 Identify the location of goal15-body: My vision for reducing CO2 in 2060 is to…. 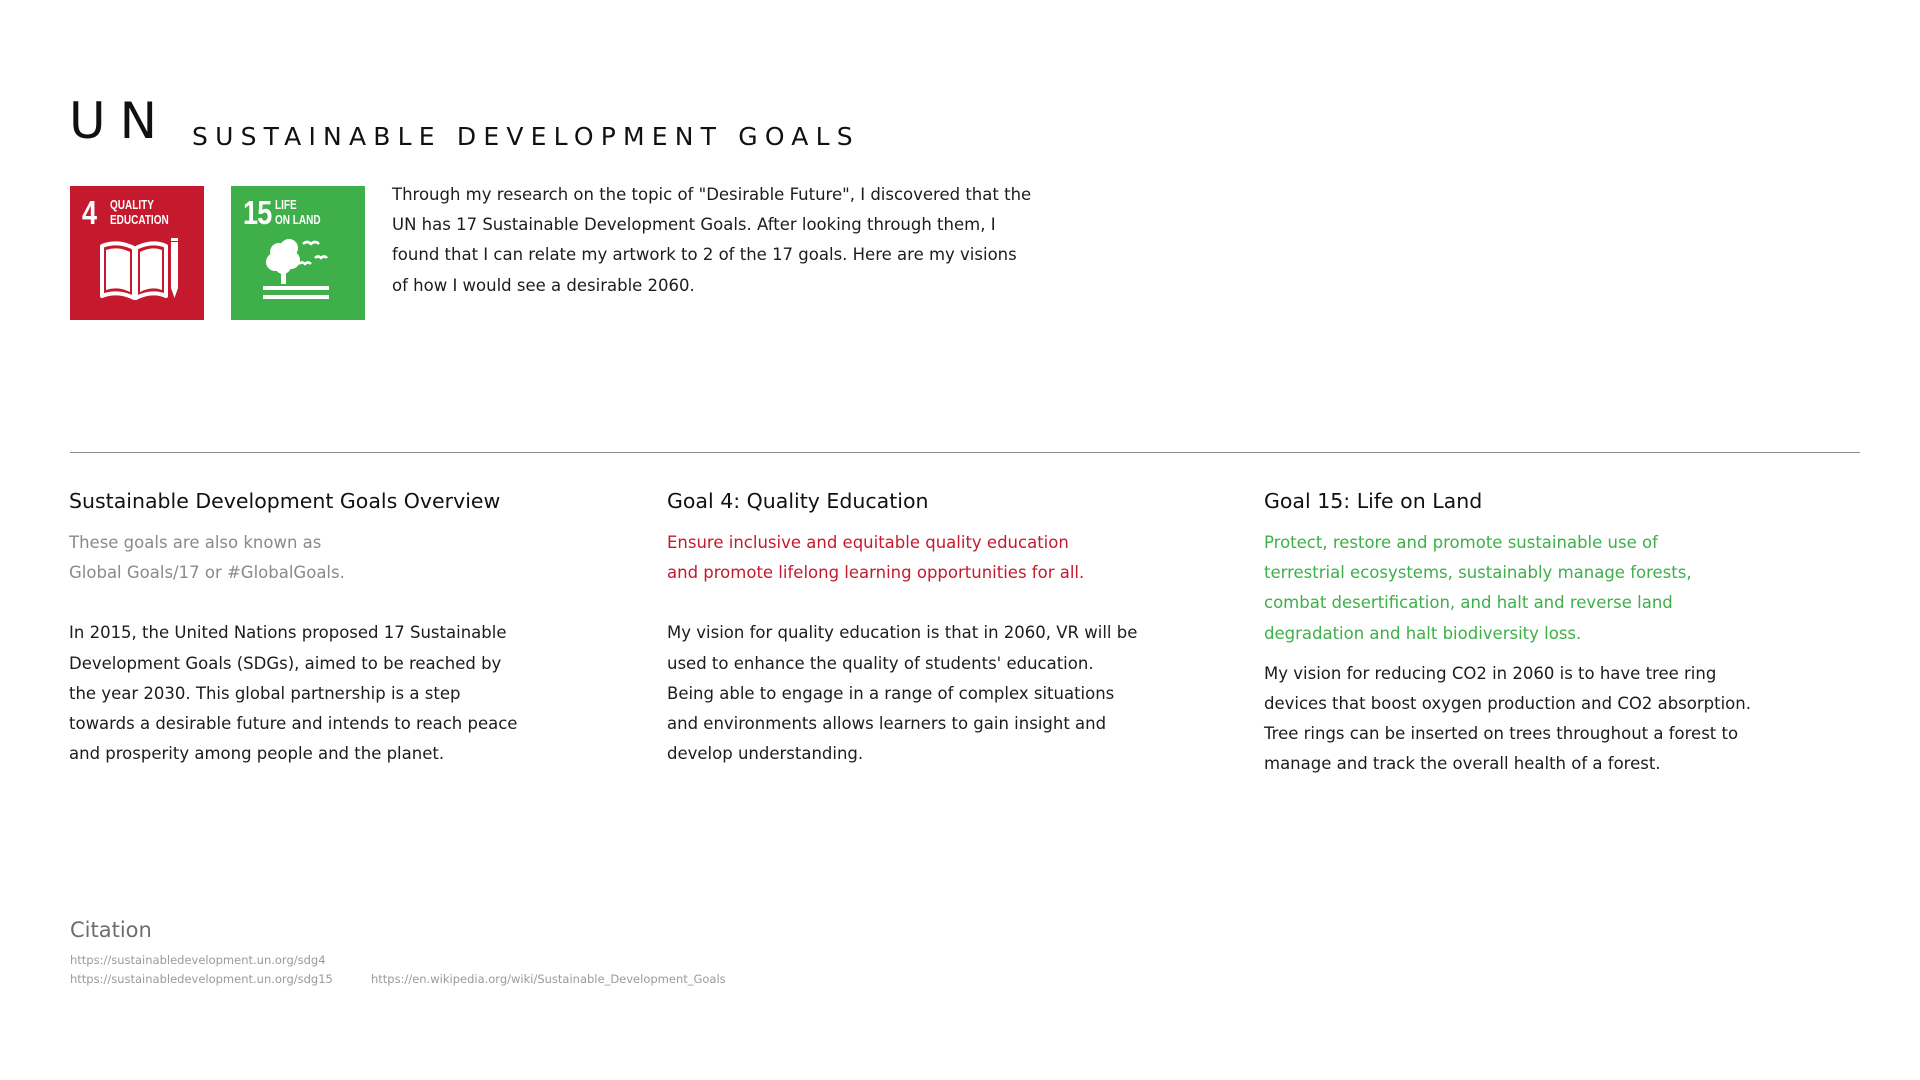
(1507, 718).